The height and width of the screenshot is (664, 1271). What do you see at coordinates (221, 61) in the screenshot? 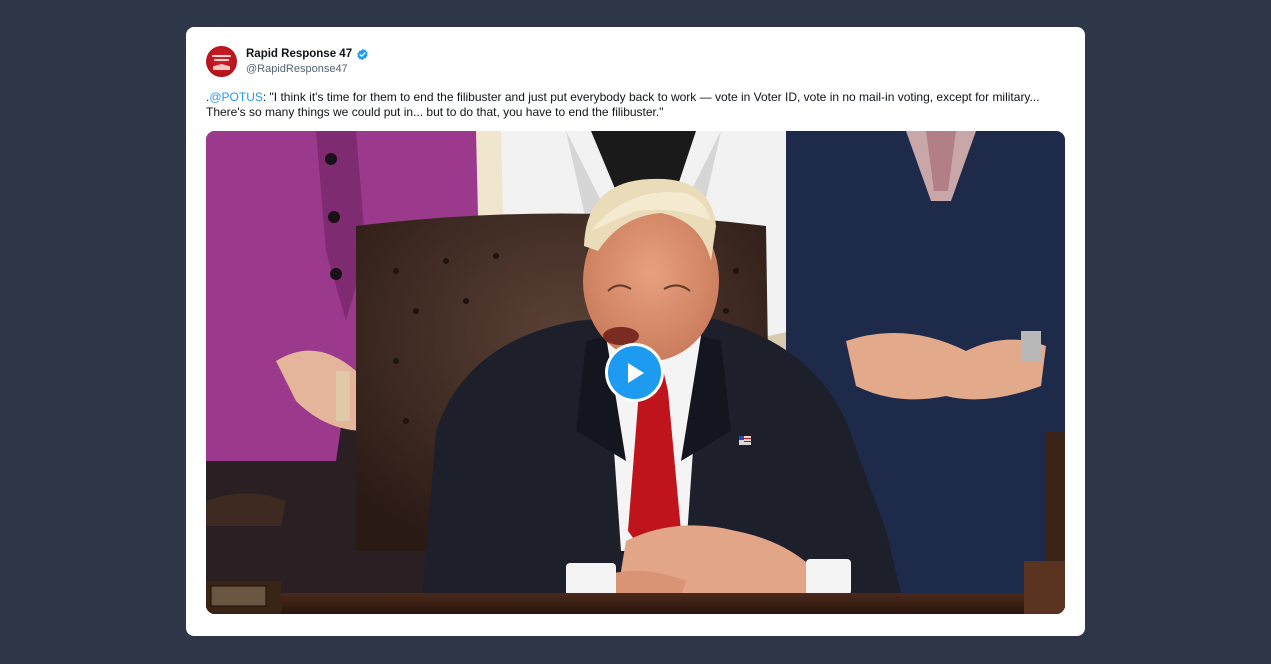
I see `avatar` at bounding box center [221, 61].